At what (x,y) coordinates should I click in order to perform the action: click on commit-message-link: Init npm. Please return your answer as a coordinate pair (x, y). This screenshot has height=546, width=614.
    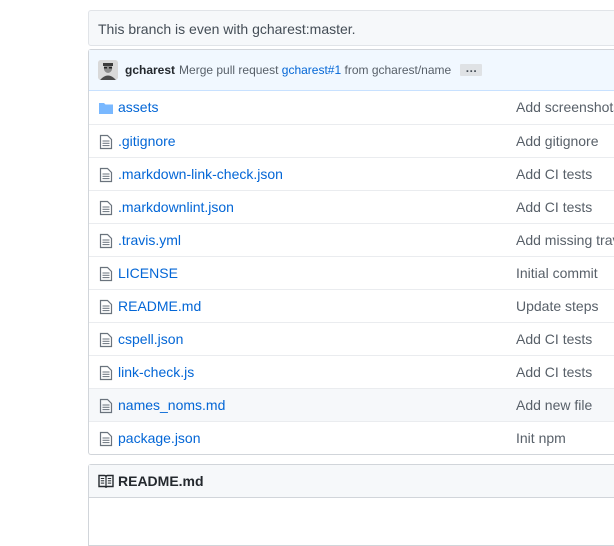
    Looking at the image, I should click on (541, 438).